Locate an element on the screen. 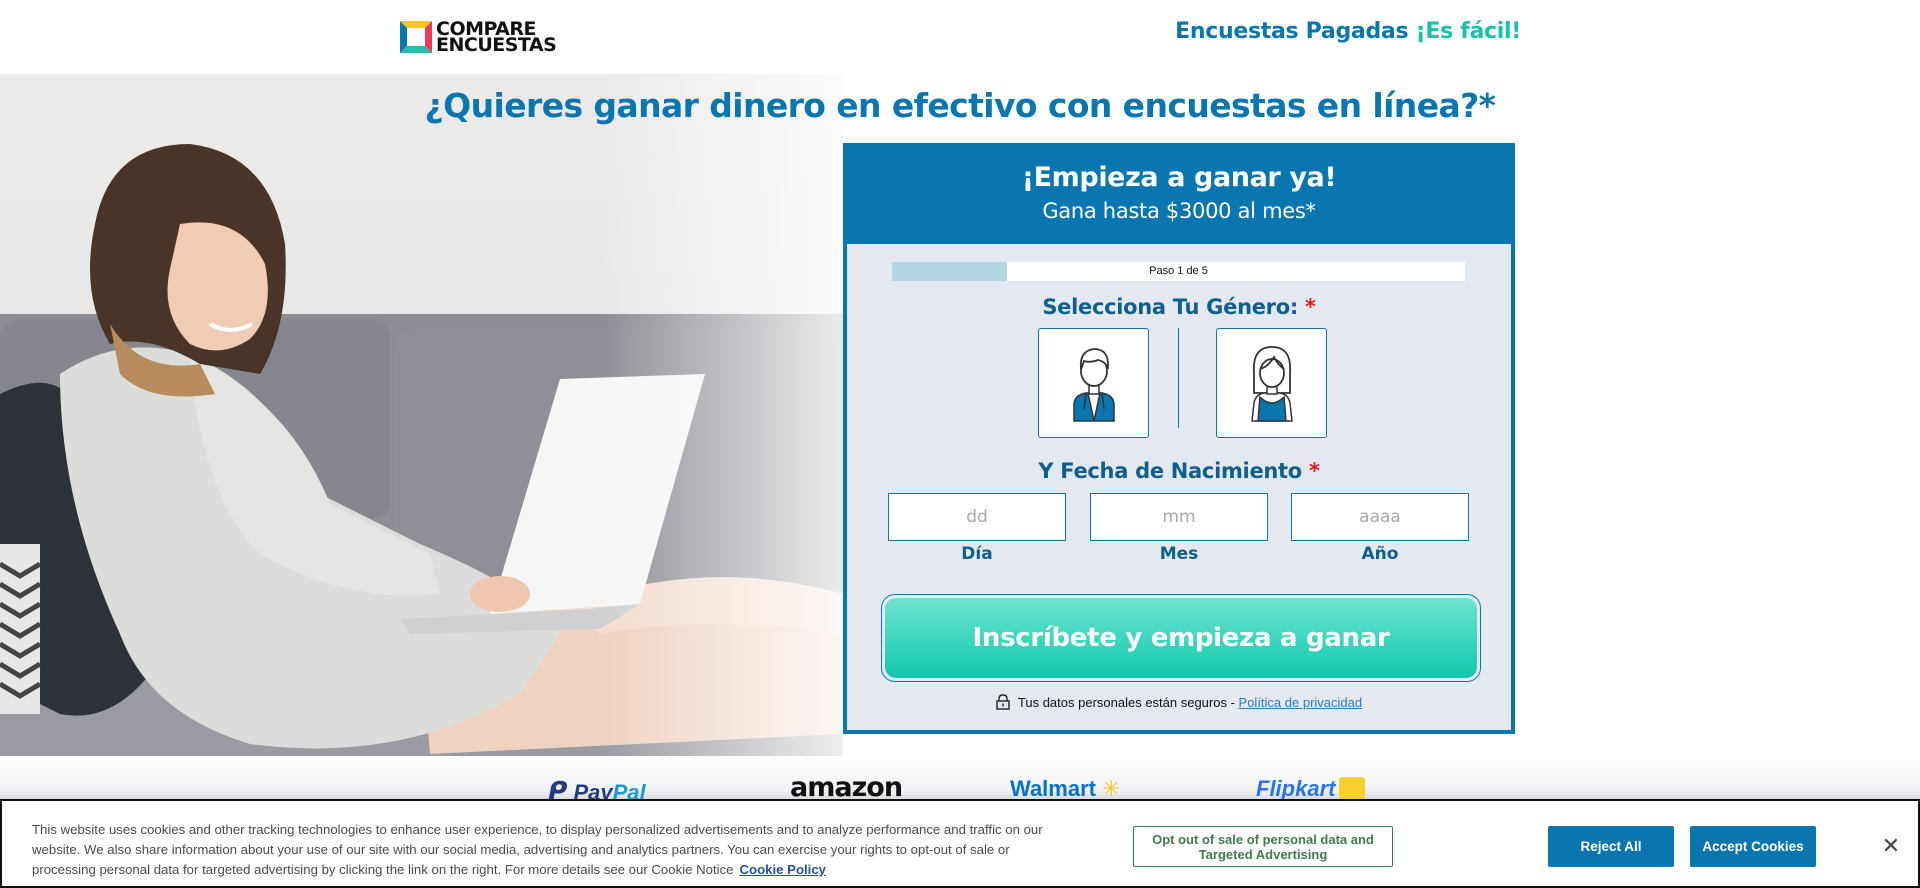 The height and width of the screenshot is (888, 1920). male-avatar-icon is located at coordinates (1093, 385).